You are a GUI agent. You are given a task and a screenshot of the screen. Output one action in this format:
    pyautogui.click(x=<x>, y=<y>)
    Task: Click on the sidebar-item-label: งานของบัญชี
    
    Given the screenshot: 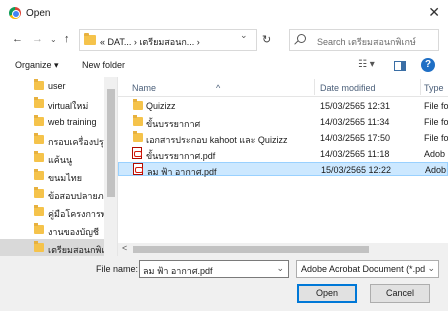 What is the action you would take?
    pyautogui.click(x=74, y=232)
    